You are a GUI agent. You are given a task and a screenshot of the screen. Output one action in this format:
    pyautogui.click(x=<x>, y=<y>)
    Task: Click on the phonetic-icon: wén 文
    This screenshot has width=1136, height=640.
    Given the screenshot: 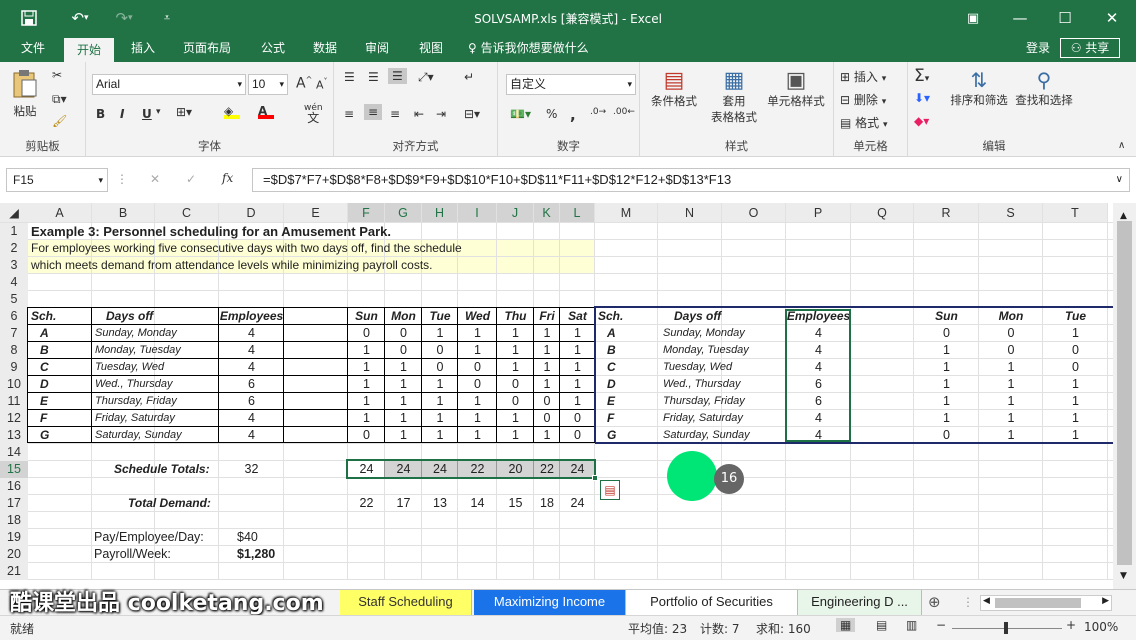 What is the action you would take?
    pyautogui.click(x=313, y=114)
    